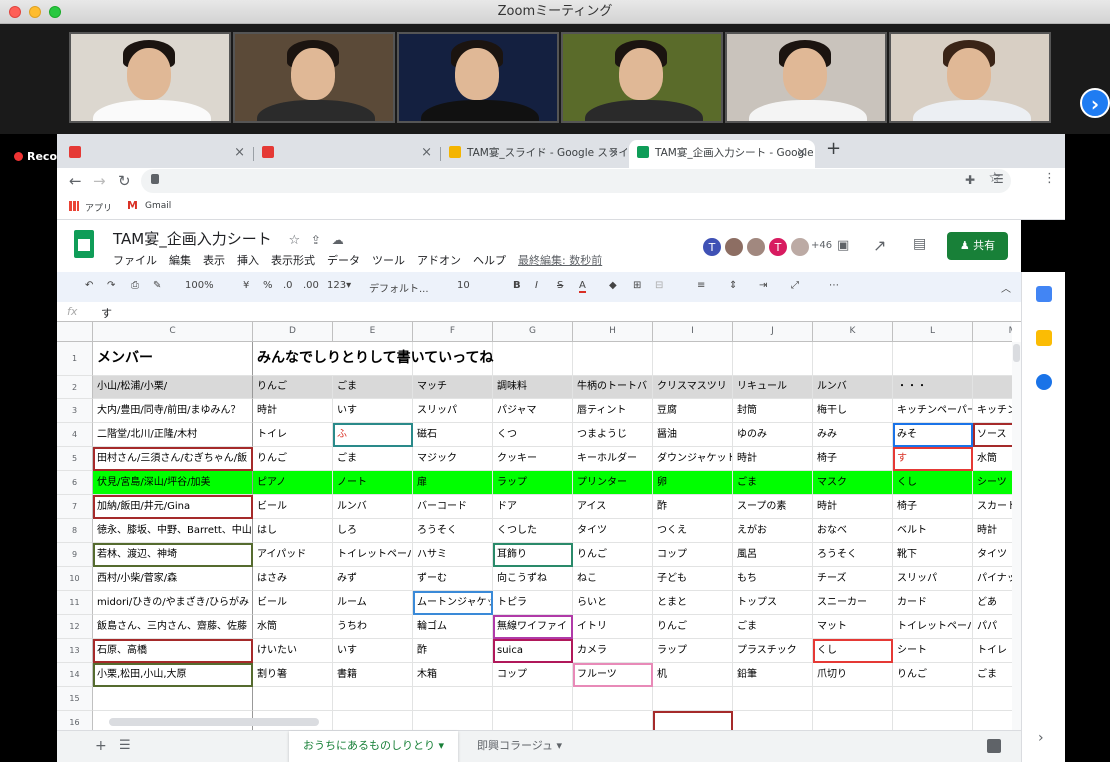 The height and width of the screenshot is (762, 1110). What do you see at coordinates (173, 332) in the screenshot?
I see `column-header: C` at bounding box center [173, 332].